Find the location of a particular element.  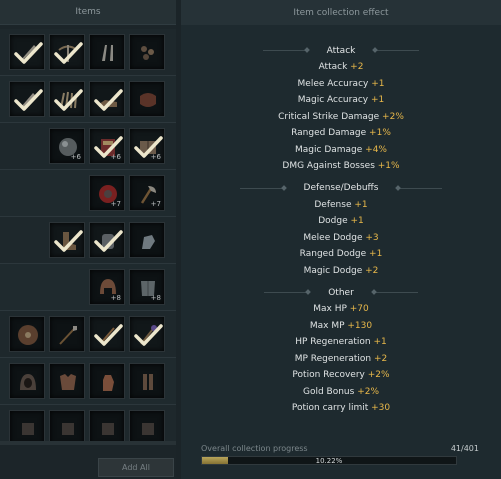

item-row: +7 +7 is located at coordinates (88, 193).